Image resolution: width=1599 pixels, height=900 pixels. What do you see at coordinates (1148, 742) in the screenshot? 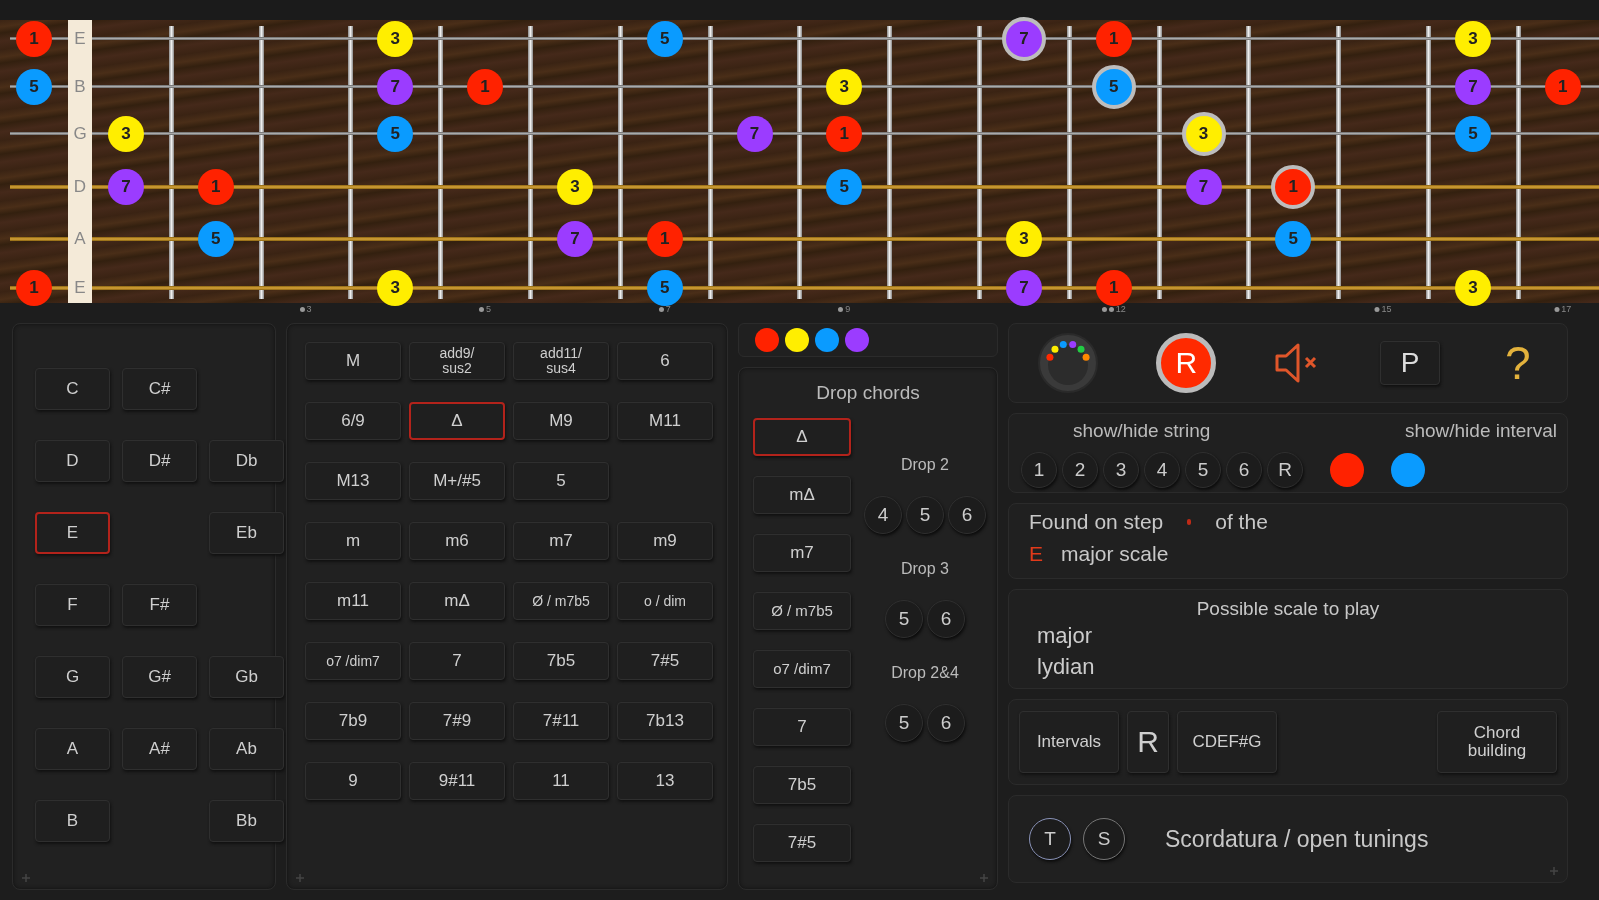
I see `mode-button: R` at bounding box center [1148, 742].